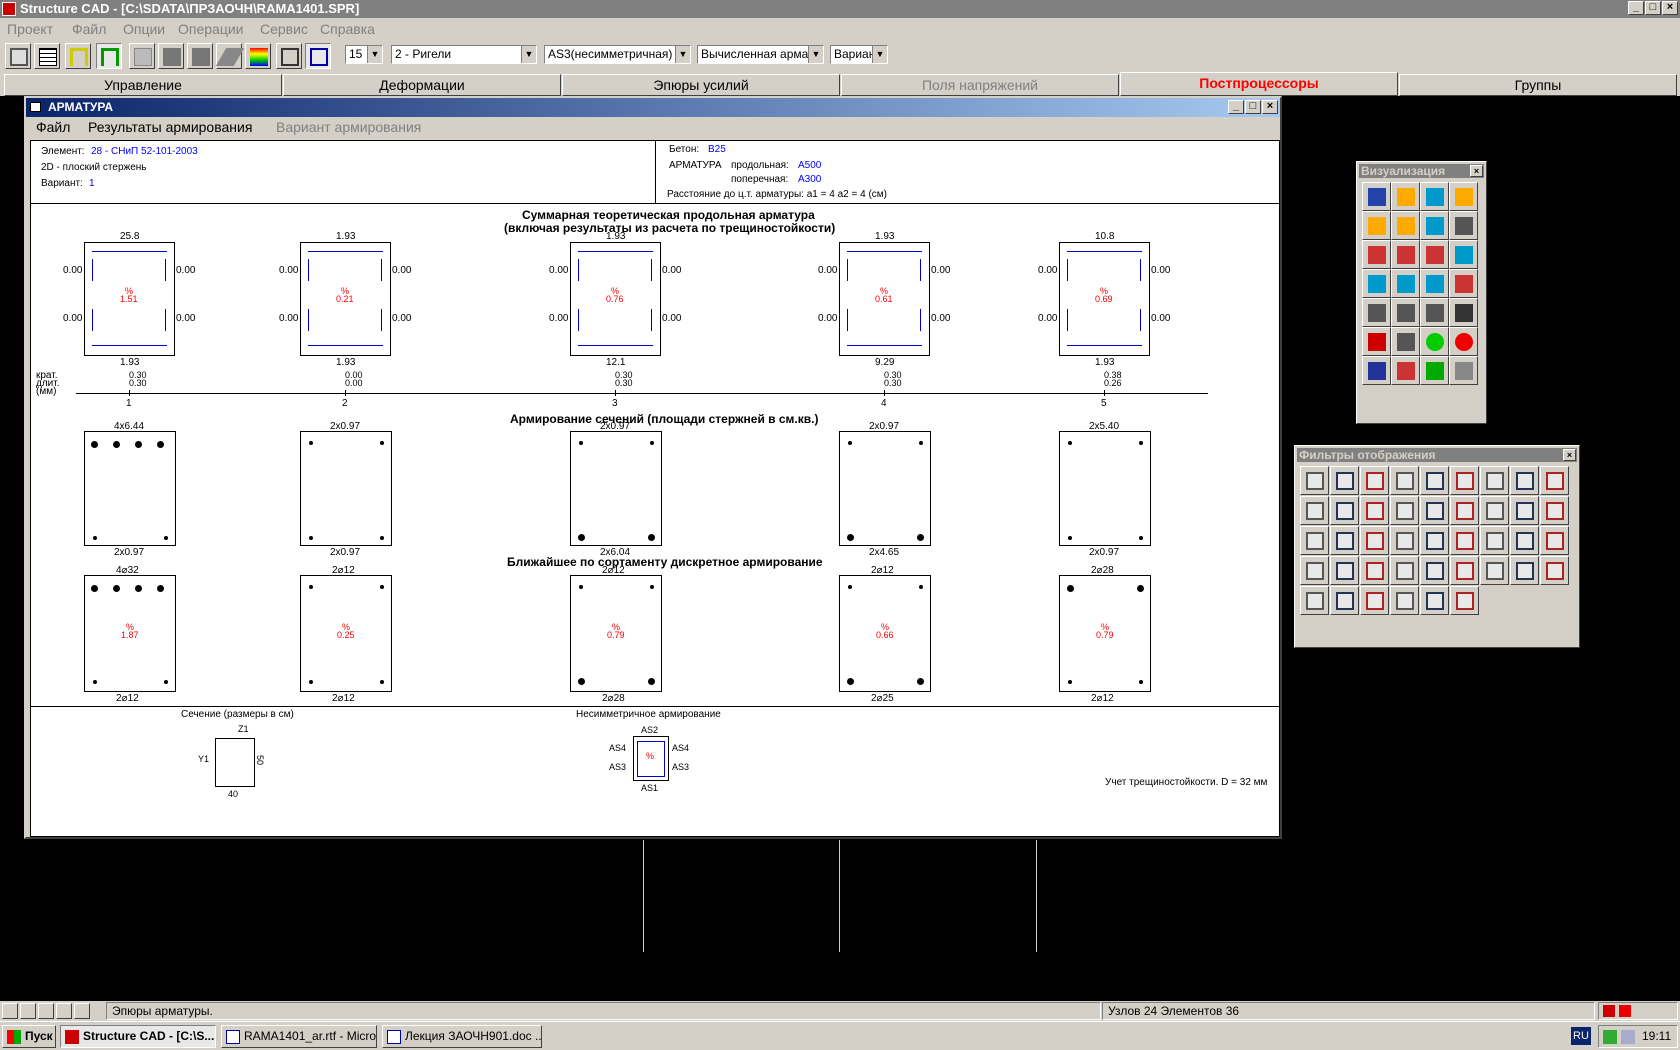  Describe the element at coordinates (1376, 283) in the screenshot. I see `cube-left-icon` at that location.